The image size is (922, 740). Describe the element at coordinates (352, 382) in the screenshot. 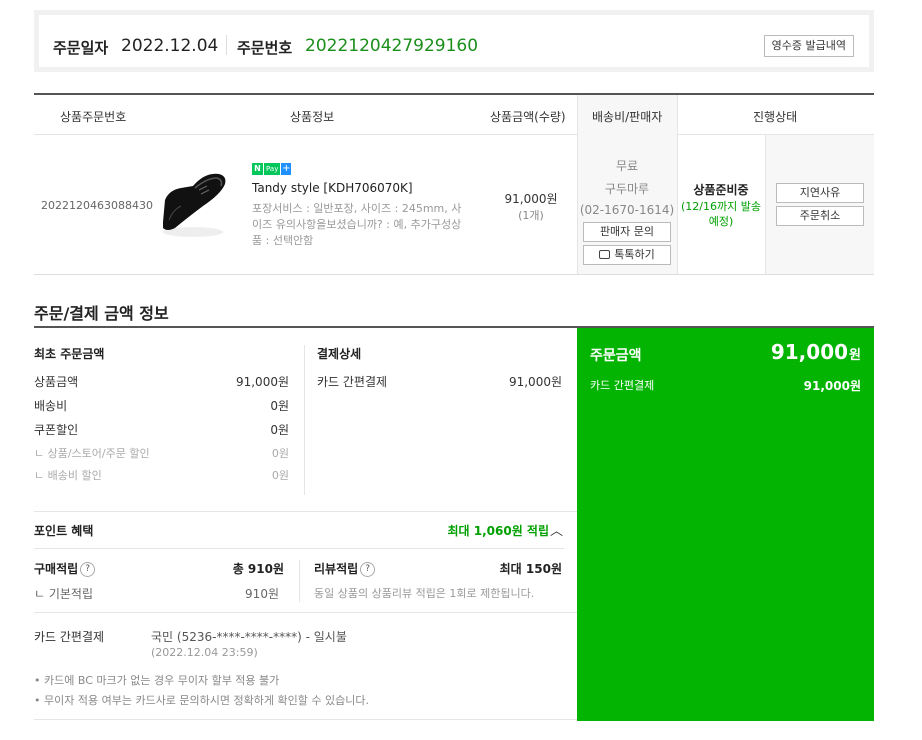

I see `payment-detail-method: 카드 간편결제` at that location.